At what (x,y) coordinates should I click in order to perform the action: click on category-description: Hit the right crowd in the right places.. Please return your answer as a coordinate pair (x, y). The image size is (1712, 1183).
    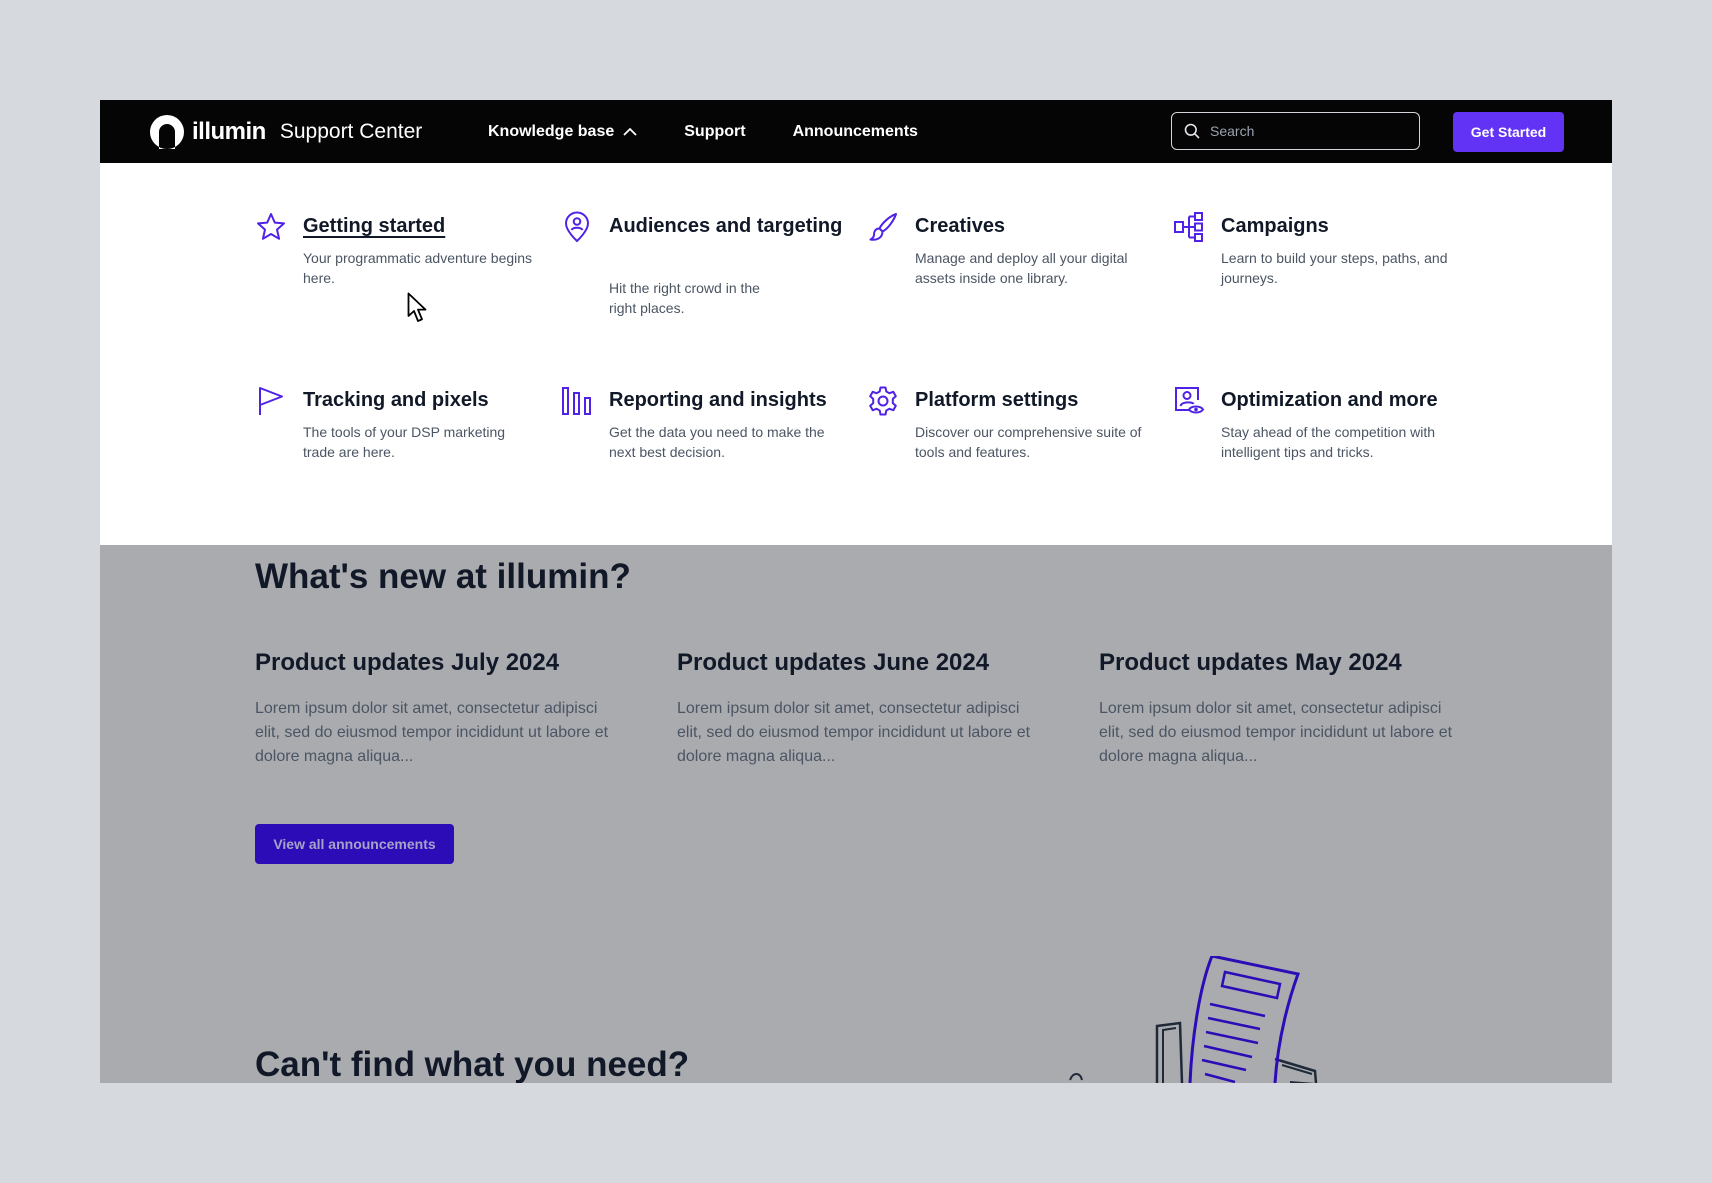
    Looking at the image, I should click on (684, 298).